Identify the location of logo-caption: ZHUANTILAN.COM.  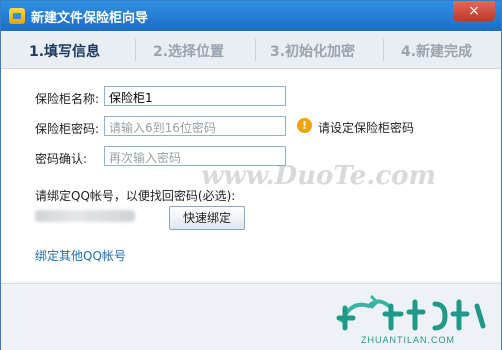
(408, 340).